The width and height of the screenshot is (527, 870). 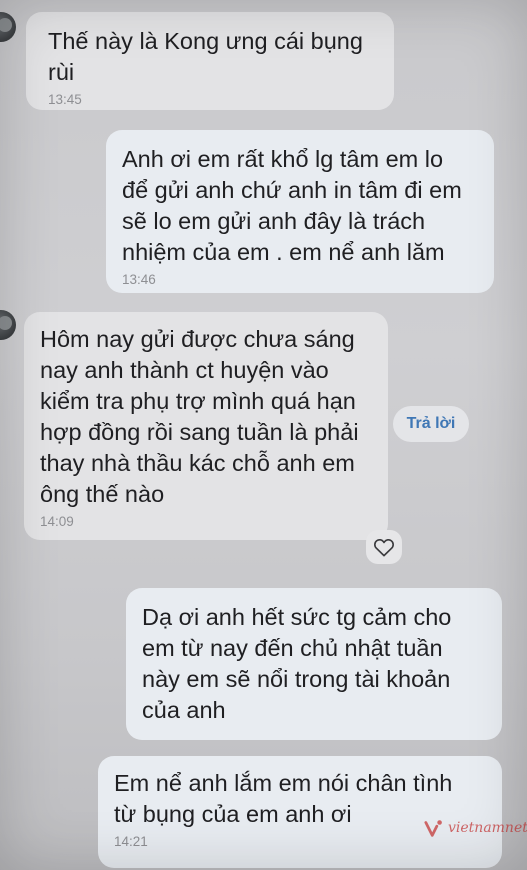 I want to click on message-timestamp: 13:46, so click(x=139, y=279).